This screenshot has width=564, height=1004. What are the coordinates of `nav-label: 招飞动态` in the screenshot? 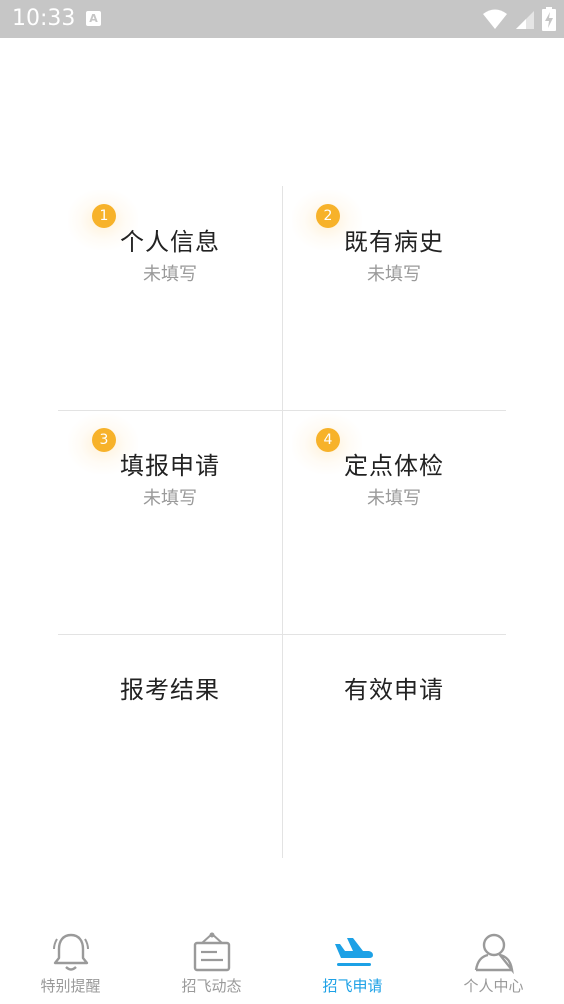 It's located at (211, 986).